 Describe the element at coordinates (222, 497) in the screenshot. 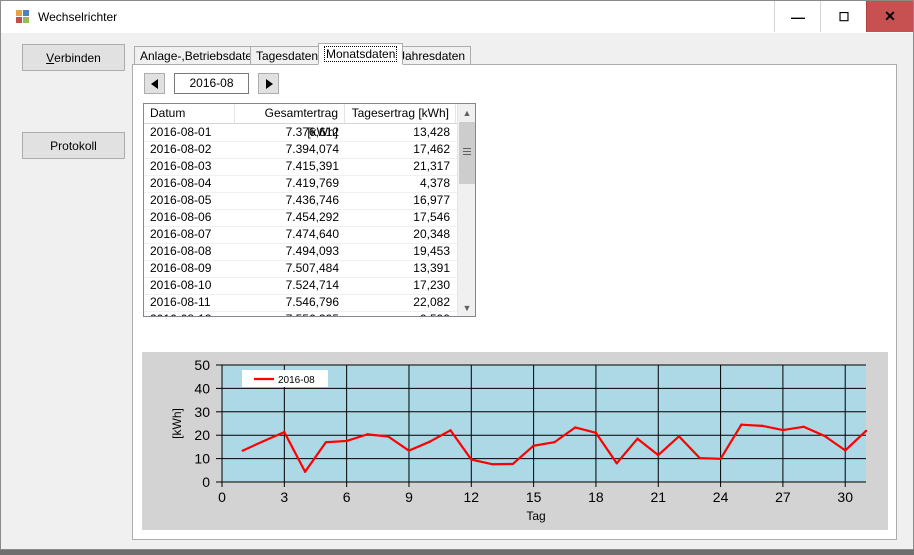

I see `x-tick-label: 0` at that location.